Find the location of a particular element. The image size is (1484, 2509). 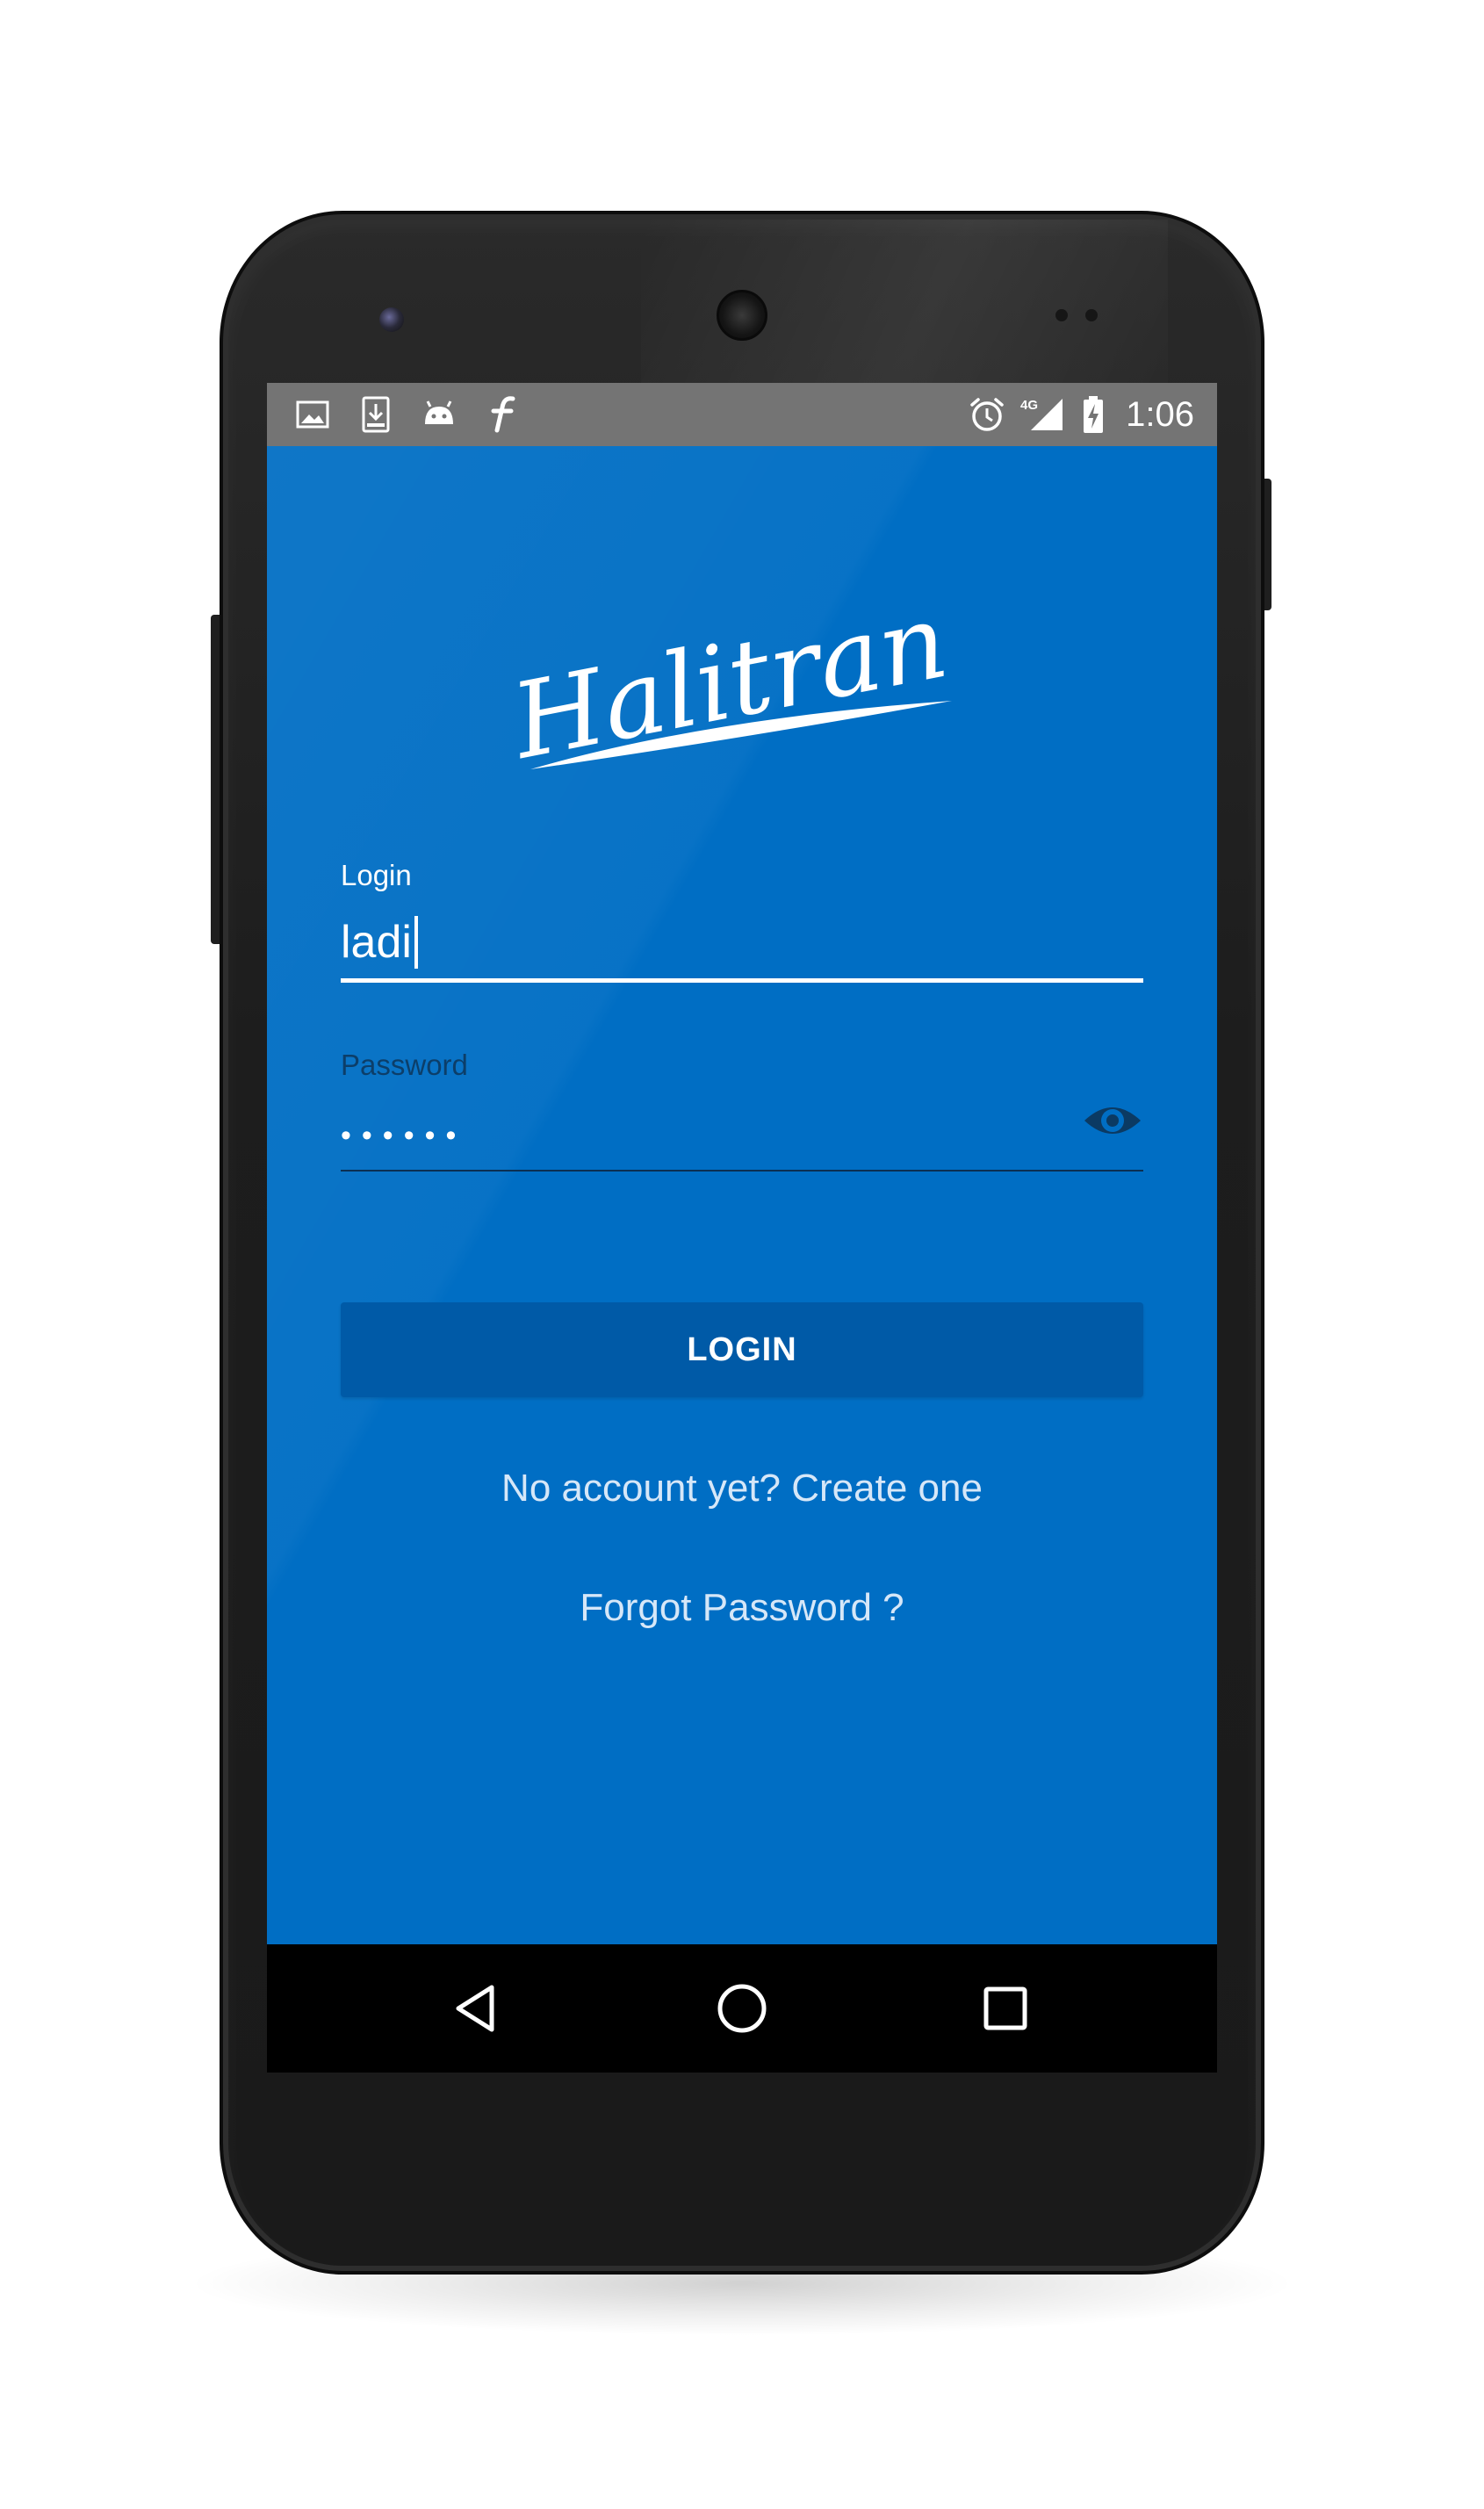

signal-icon: 4G is located at coordinates (1043, 414).